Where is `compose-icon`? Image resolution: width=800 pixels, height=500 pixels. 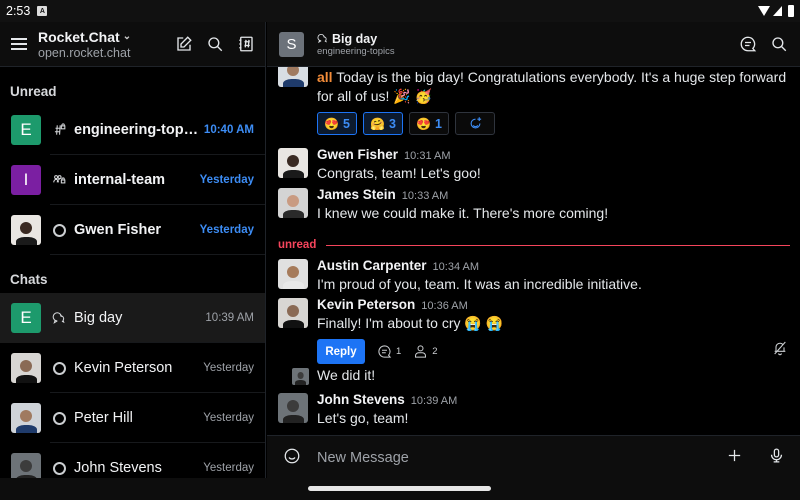
compose-icon is located at coordinates (183, 44).